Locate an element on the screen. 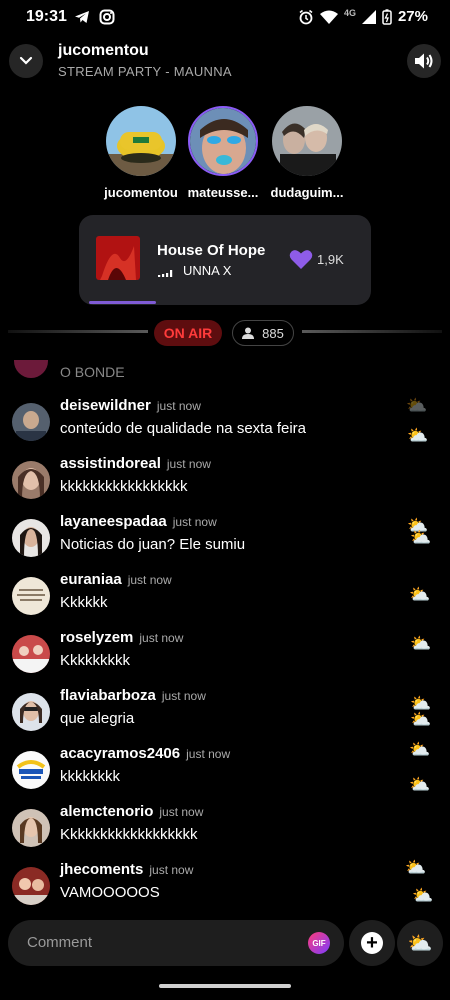 The image size is (450, 1000). comment-text: VAMOOOOOS is located at coordinates (110, 892).